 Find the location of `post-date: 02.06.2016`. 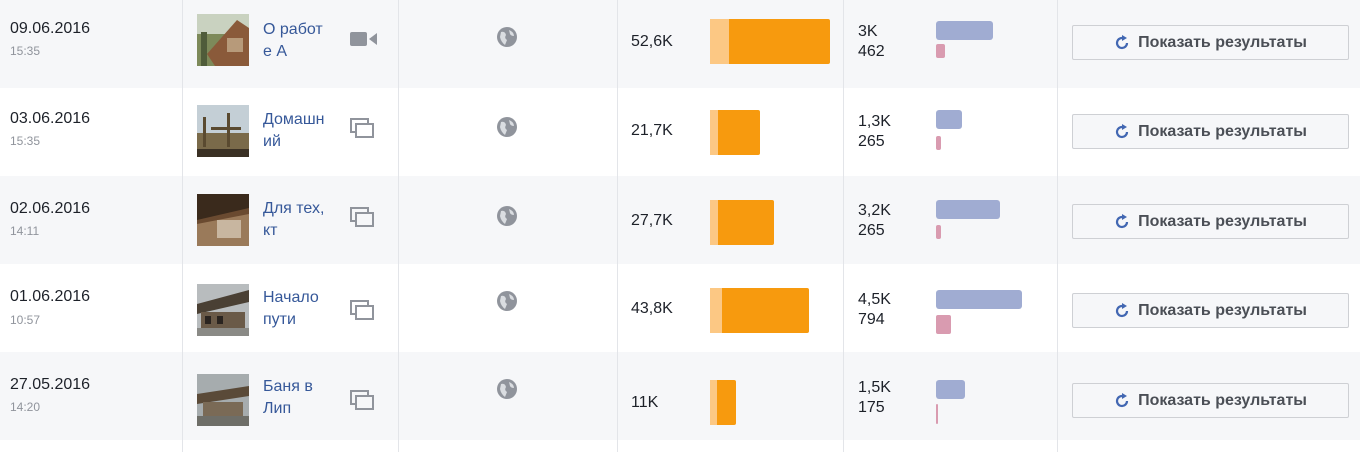

post-date: 02.06.2016 is located at coordinates (50, 208).